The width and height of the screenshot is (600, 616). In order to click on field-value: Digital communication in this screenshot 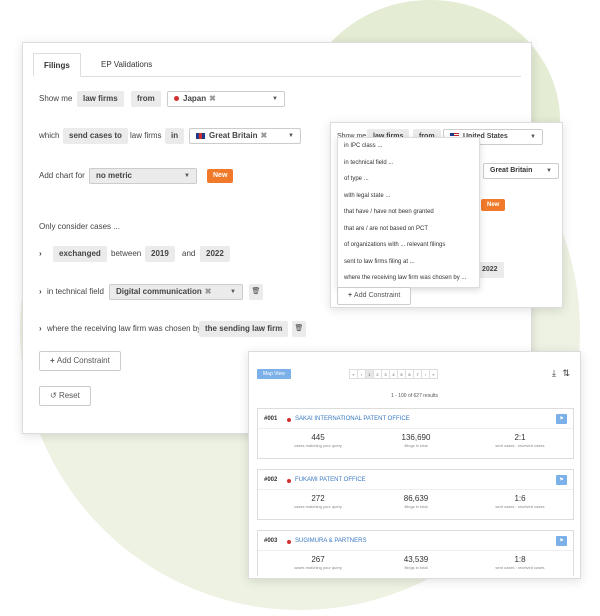, I will do `click(159, 291)`.